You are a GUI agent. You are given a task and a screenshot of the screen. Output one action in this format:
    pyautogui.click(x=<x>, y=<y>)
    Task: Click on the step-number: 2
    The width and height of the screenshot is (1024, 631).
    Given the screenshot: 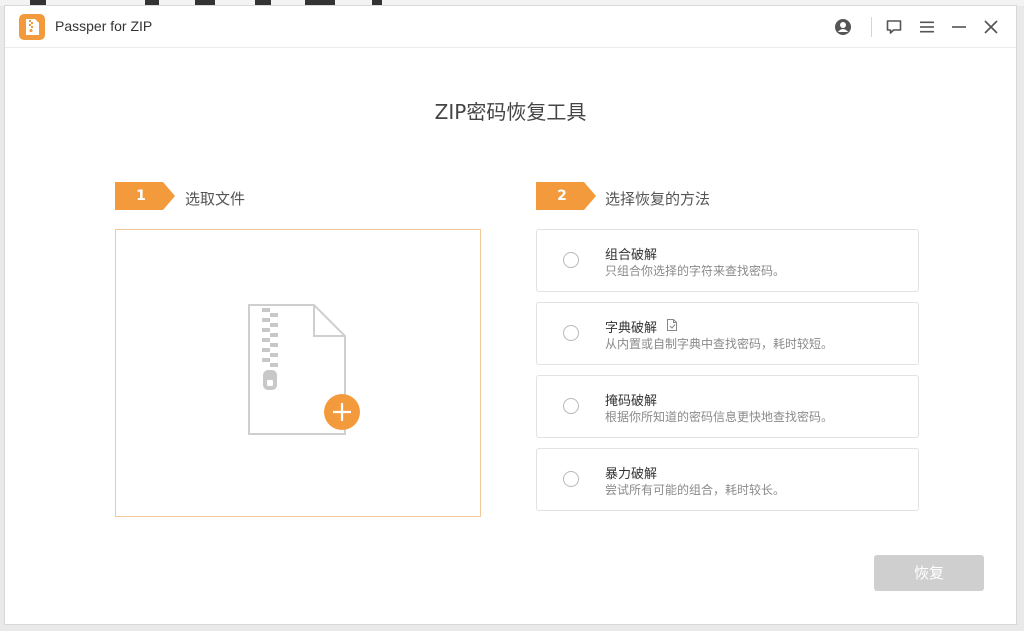 What is the action you would take?
    pyautogui.click(x=562, y=196)
    